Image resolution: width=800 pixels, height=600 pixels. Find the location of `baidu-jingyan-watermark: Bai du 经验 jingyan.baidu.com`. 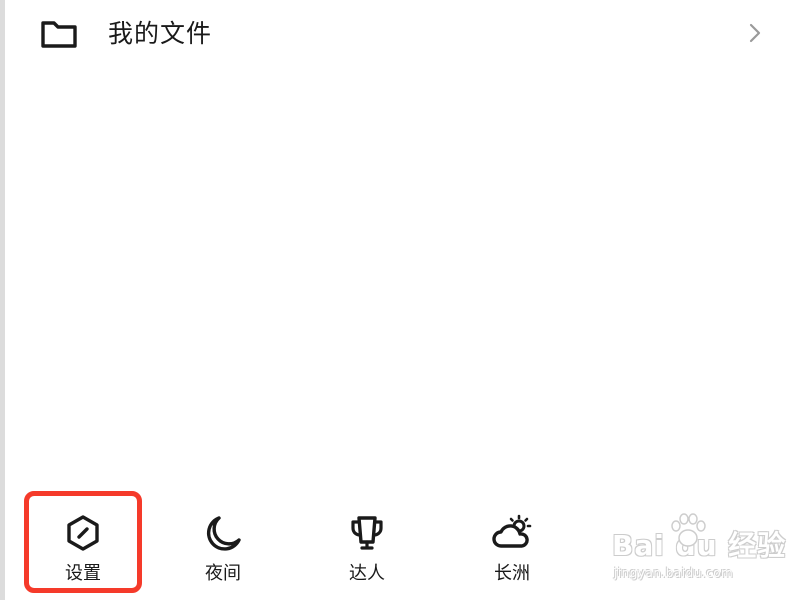

baidu-jingyan-watermark: Bai du 经验 jingyan.baidu.com is located at coordinates (702, 550).